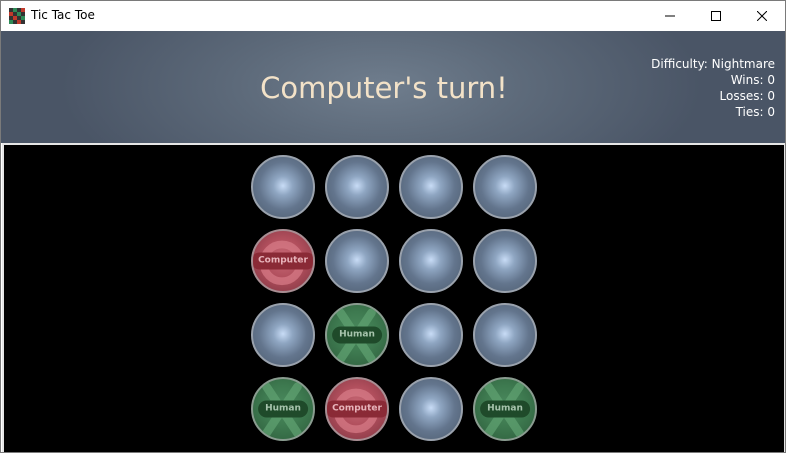 Image resolution: width=786 pixels, height=453 pixels. I want to click on wins-label: Wins: 0, so click(752, 80).